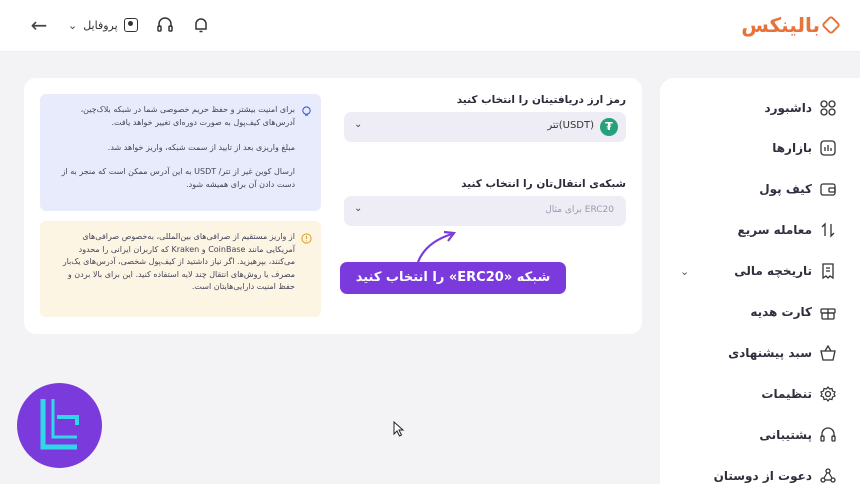 The width and height of the screenshot is (860, 484). I want to click on brand-mark-icon, so click(831, 25).